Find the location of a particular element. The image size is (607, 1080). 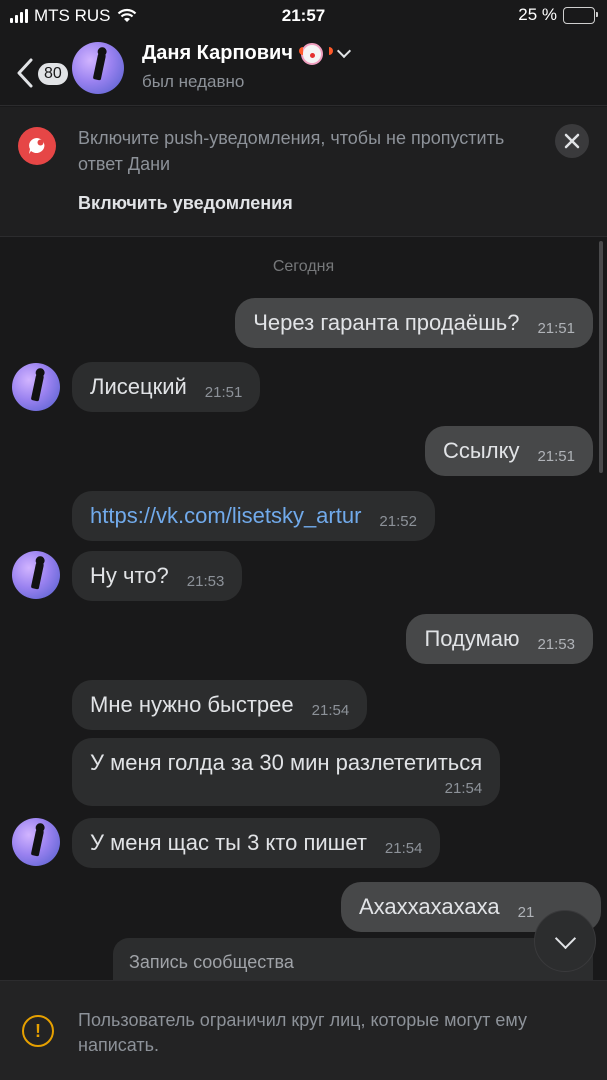

incoming-message: Мне нужно быстрее 21:54 is located at coordinates (220, 705).